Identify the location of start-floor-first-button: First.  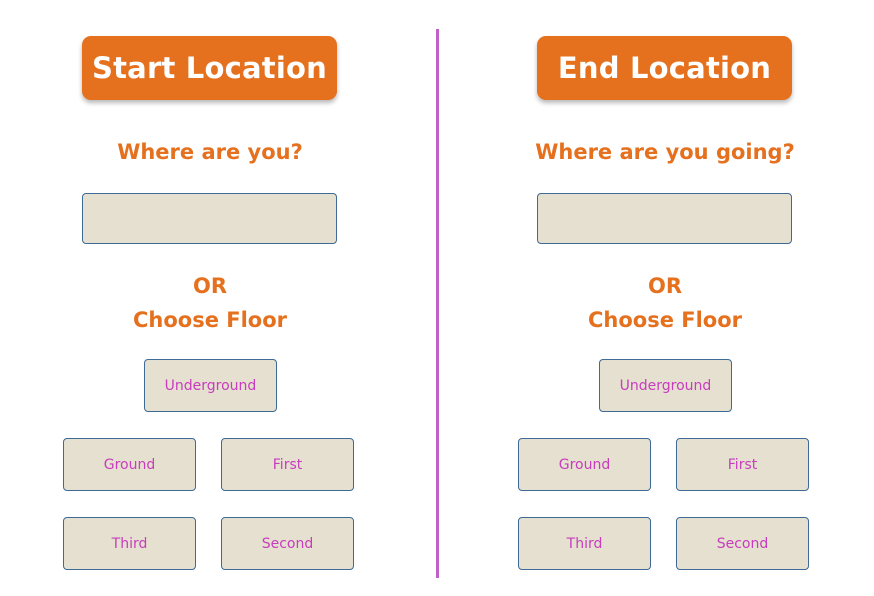
(287, 464).